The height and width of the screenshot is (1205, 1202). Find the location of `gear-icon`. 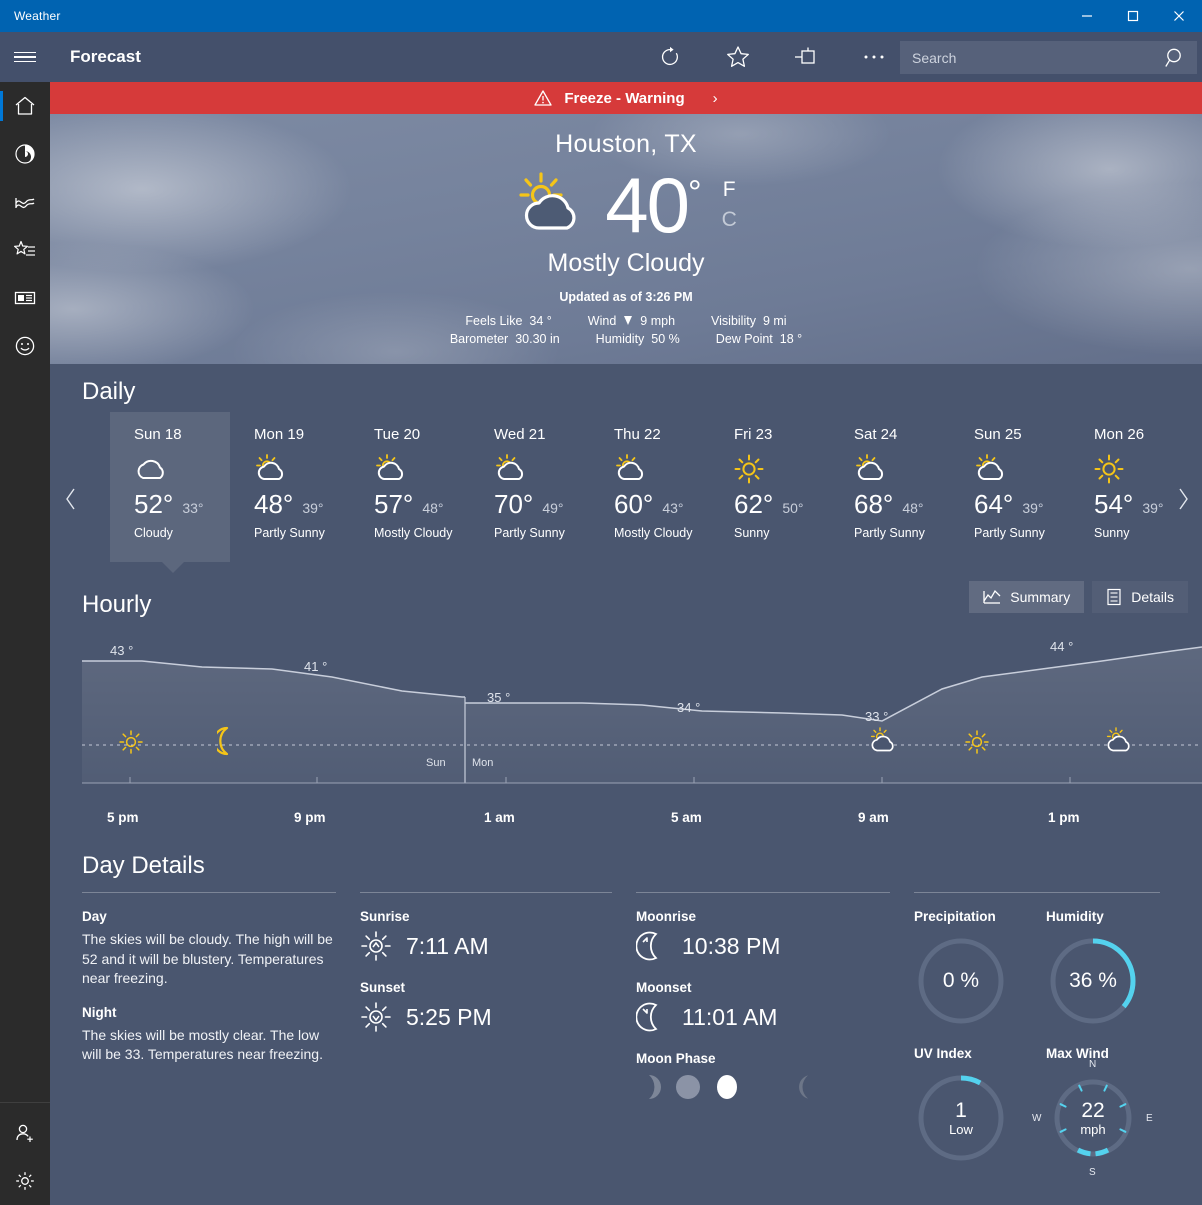

gear-icon is located at coordinates (25, 1181).